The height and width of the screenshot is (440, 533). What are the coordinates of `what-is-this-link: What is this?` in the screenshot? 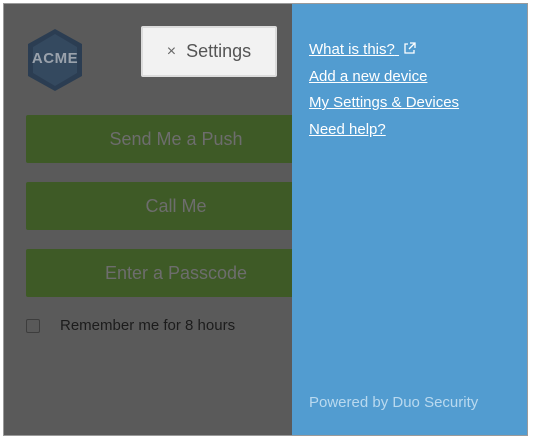 It's located at (384, 50).